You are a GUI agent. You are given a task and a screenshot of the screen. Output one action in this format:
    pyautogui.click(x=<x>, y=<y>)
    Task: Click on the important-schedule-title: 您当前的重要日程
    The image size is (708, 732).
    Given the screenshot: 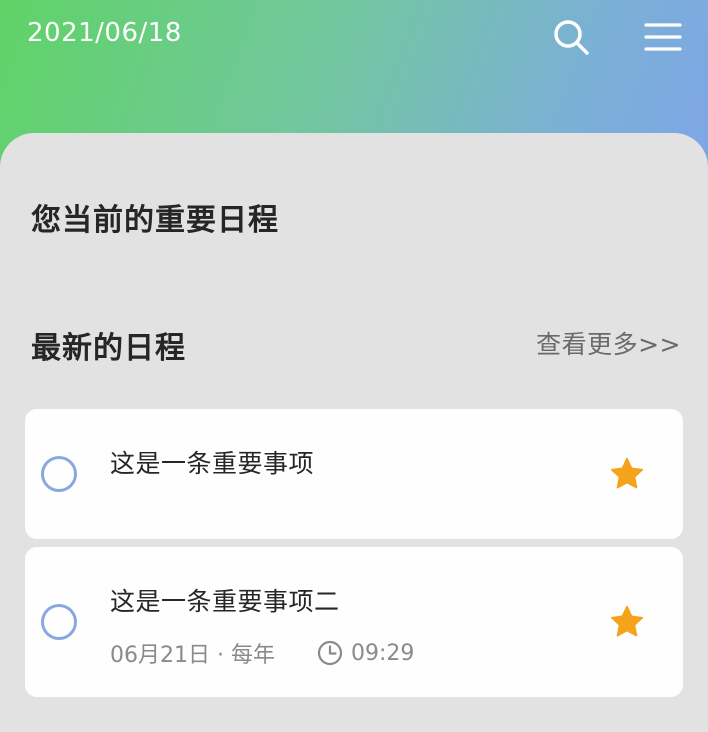 What is the action you would take?
    pyautogui.click(x=155, y=220)
    